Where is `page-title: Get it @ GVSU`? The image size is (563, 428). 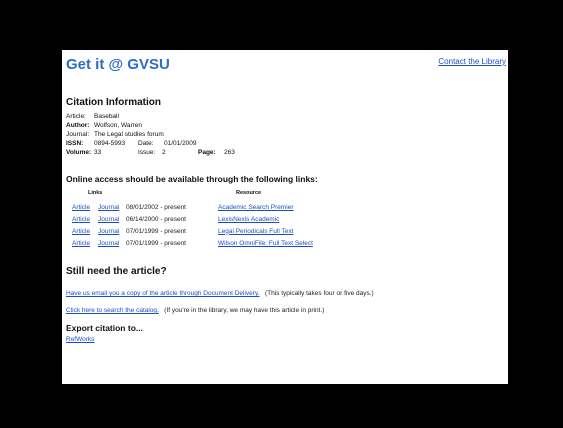
page-title: Get it @ GVSU is located at coordinates (118, 64).